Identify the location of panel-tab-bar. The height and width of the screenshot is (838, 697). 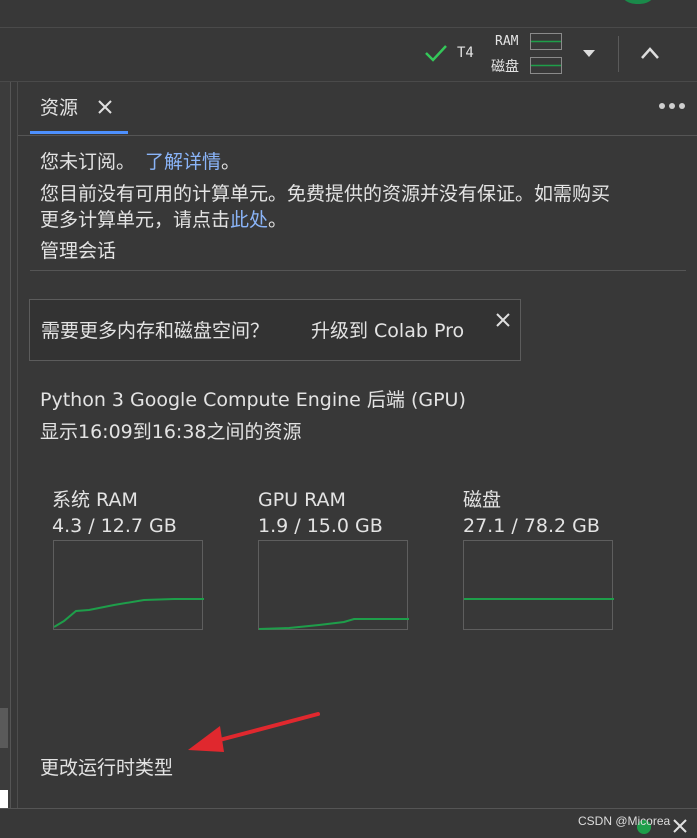
(357, 109).